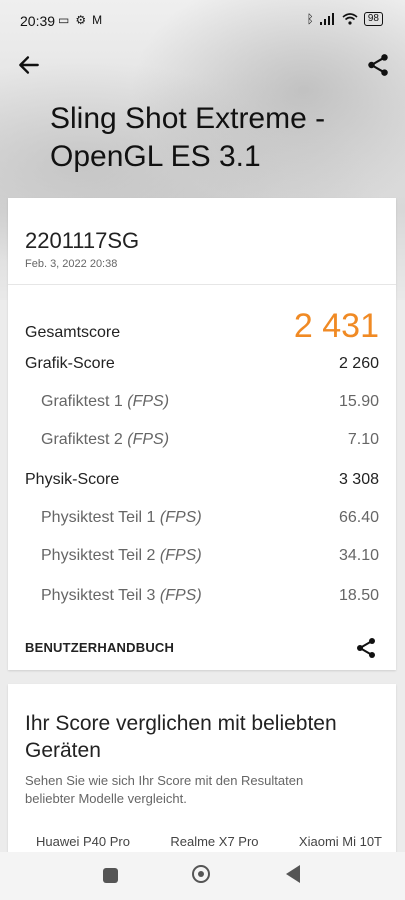  What do you see at coordinates (105, 439) in the screenshot?
I see `graphics-test-2-label: Grafiktest 2 (FPS)` at bounding box center [105, 439].